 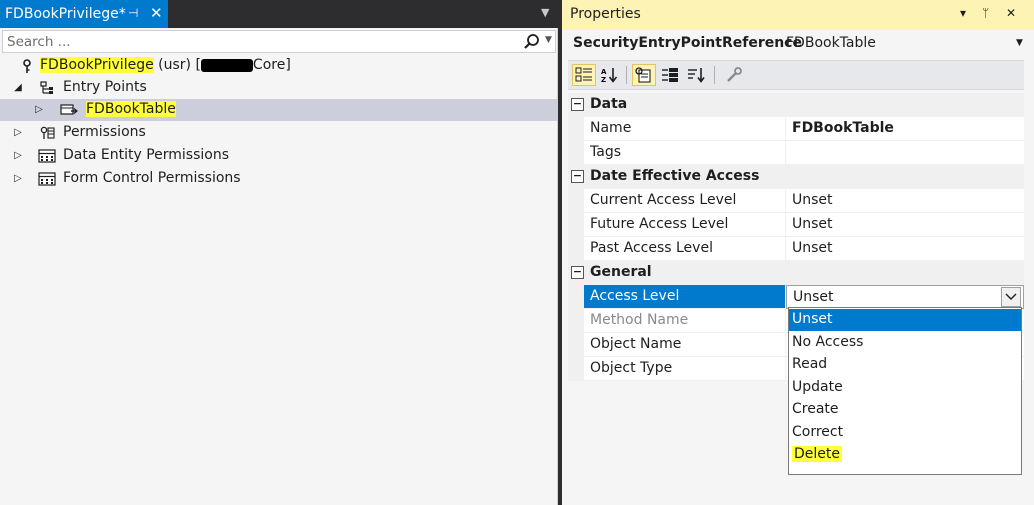 What do you see at coordinates (1019, 43) in the screenshot?
I see `chevron-down-icon: ▼` at bounding box center [1019, 43].